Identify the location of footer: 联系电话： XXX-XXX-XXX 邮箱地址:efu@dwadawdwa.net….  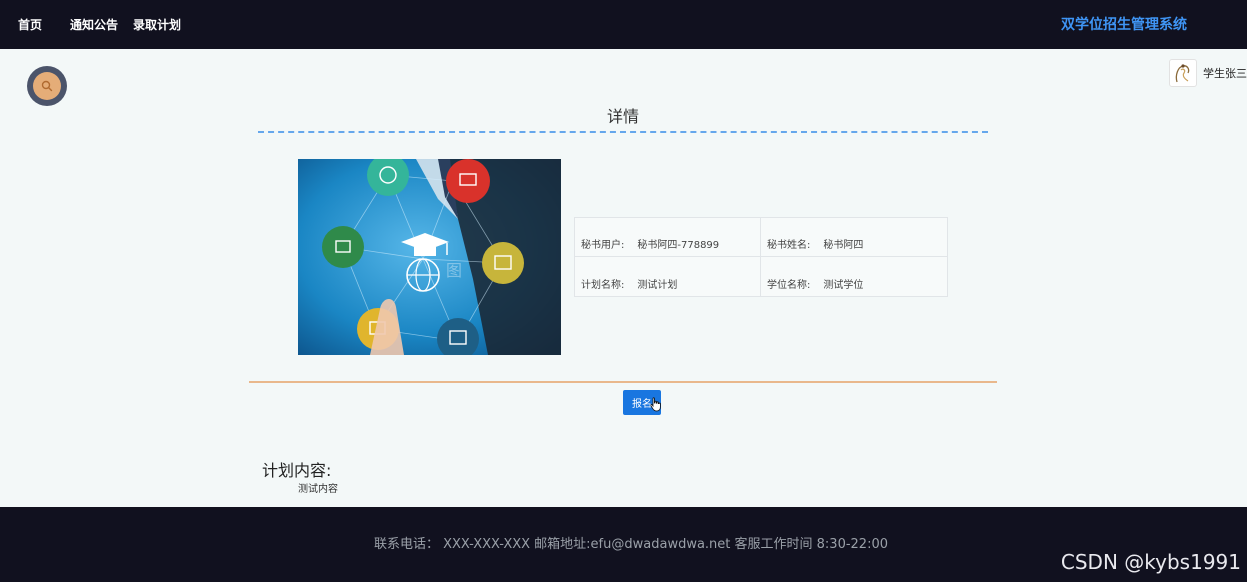
(623, 544).